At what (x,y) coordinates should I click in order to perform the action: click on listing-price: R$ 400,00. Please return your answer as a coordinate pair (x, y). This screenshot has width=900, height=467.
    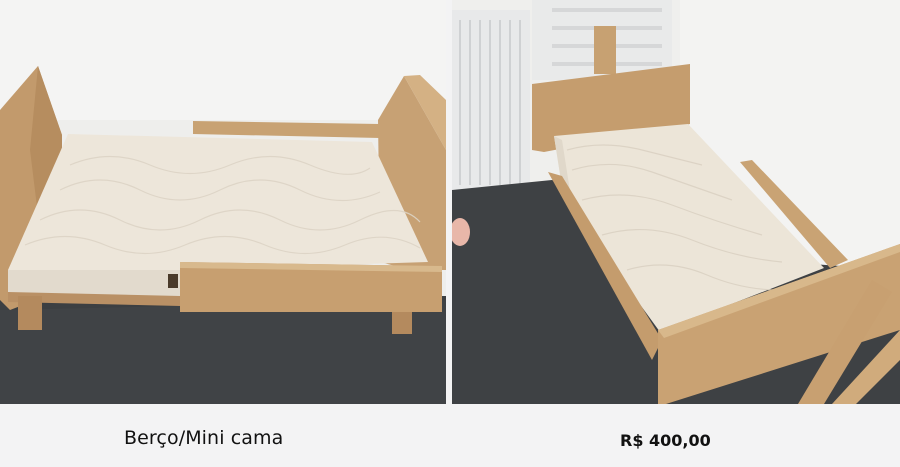
    Looking at the image, I should click on (665, 440).